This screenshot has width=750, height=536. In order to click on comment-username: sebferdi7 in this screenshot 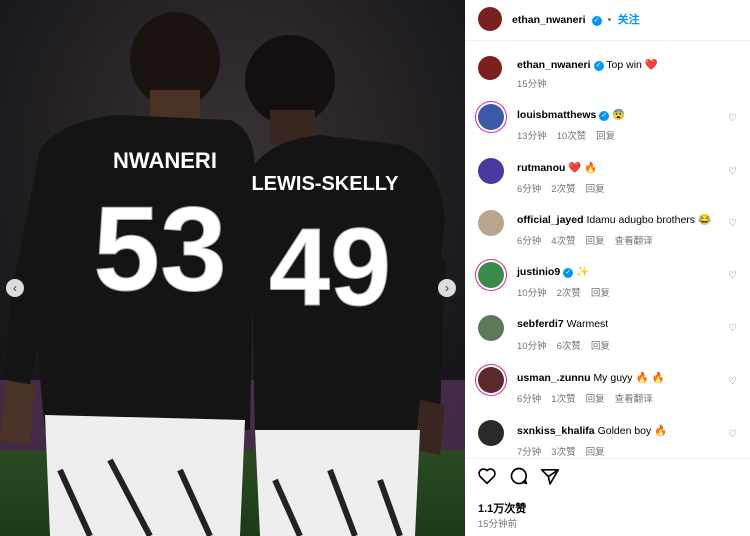, I will do `click(540, 324)`.